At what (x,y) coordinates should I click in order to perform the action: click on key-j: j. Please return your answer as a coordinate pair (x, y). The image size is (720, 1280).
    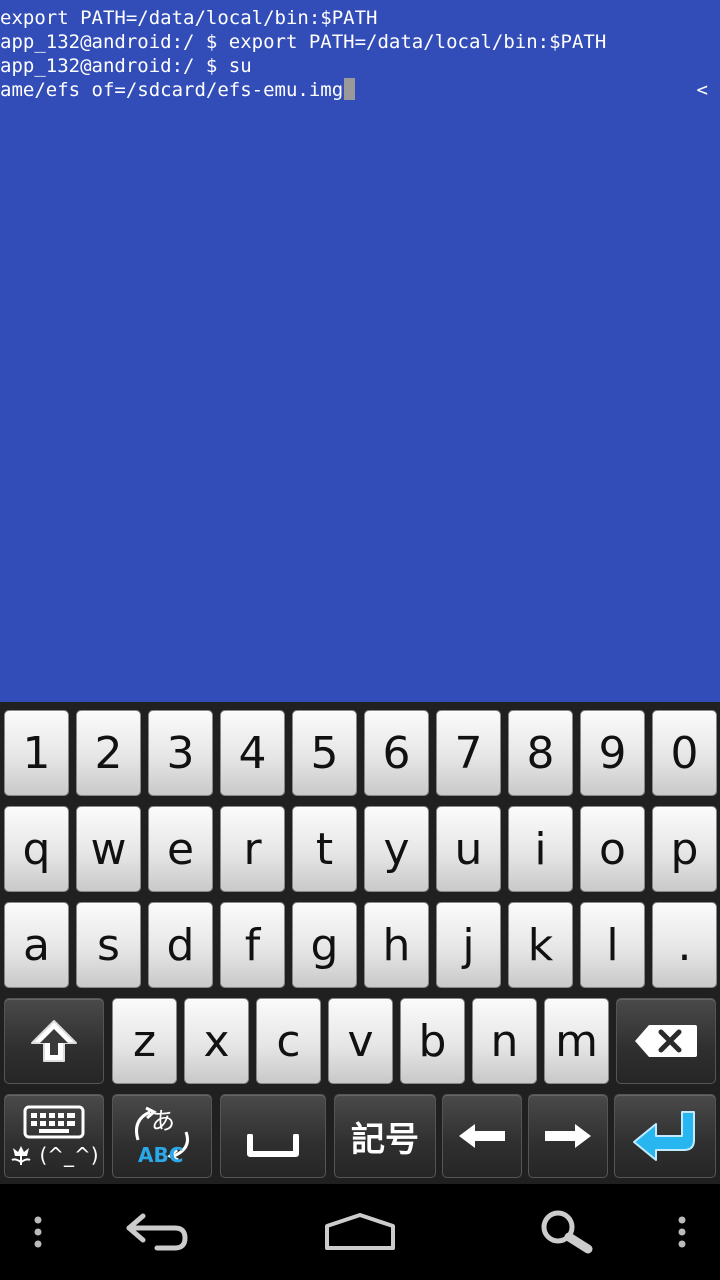
    Looking at the image, I should click on (468, 945).